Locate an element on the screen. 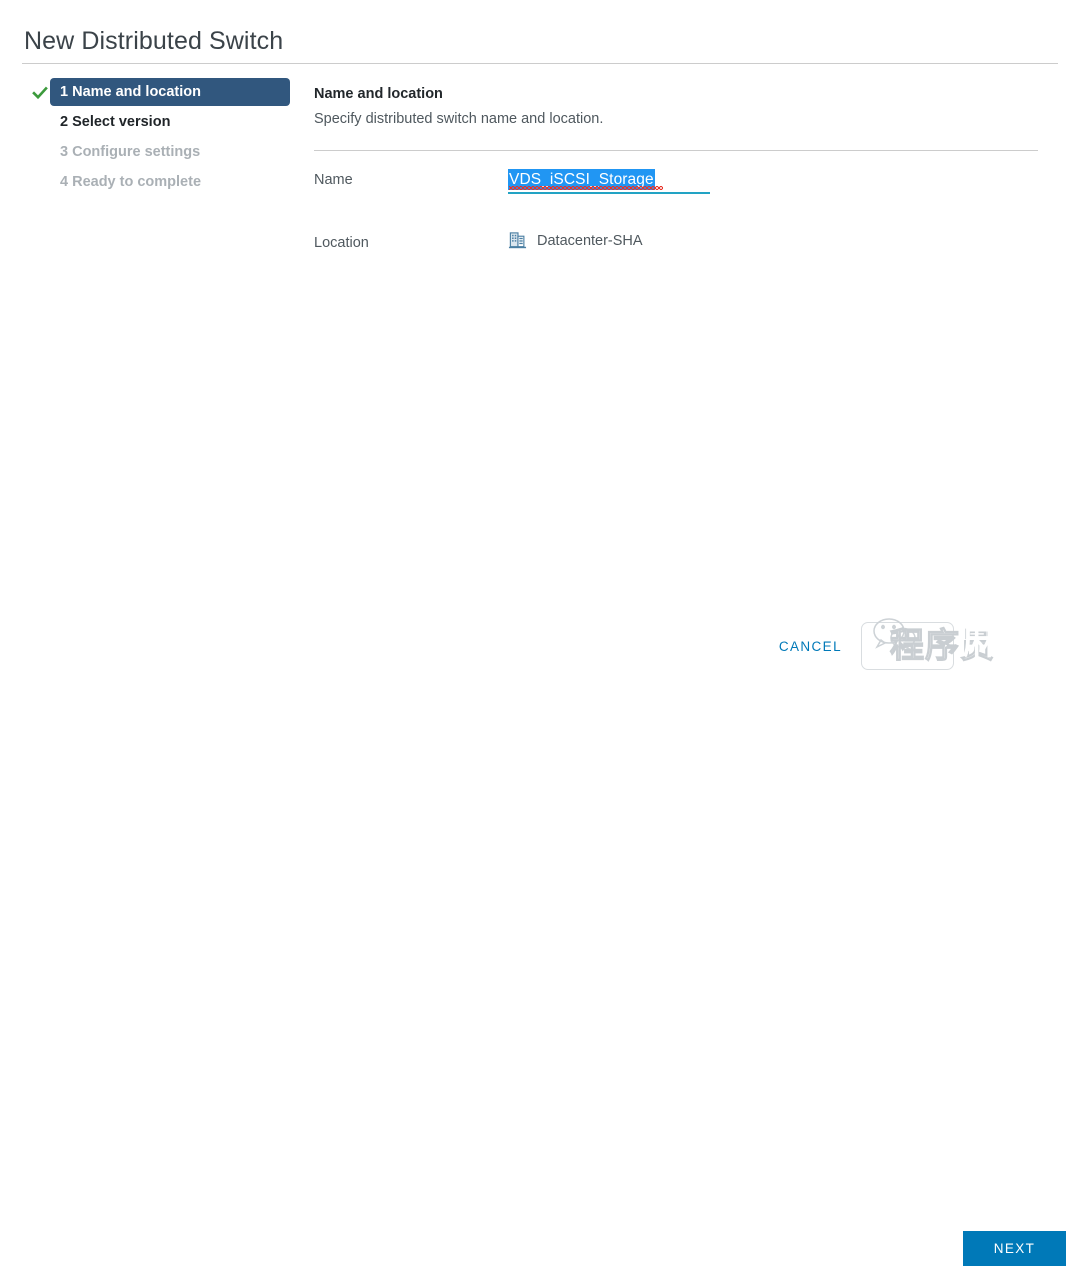  step-pill: 4 Ready to complete is located at coordinates (170, 182).